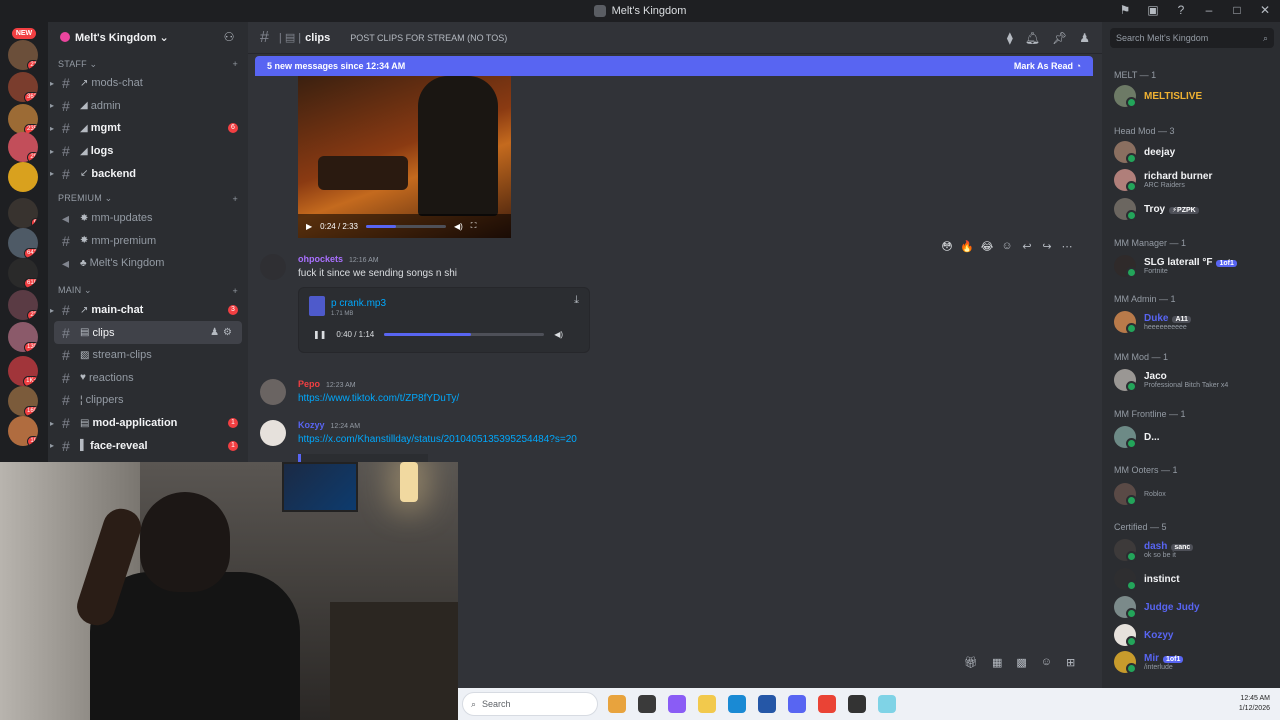  What do you see at coordinates (1084, 38) in the screenshot?
I see `member-list-icon: ♟` at bounding box center [1084, 38].